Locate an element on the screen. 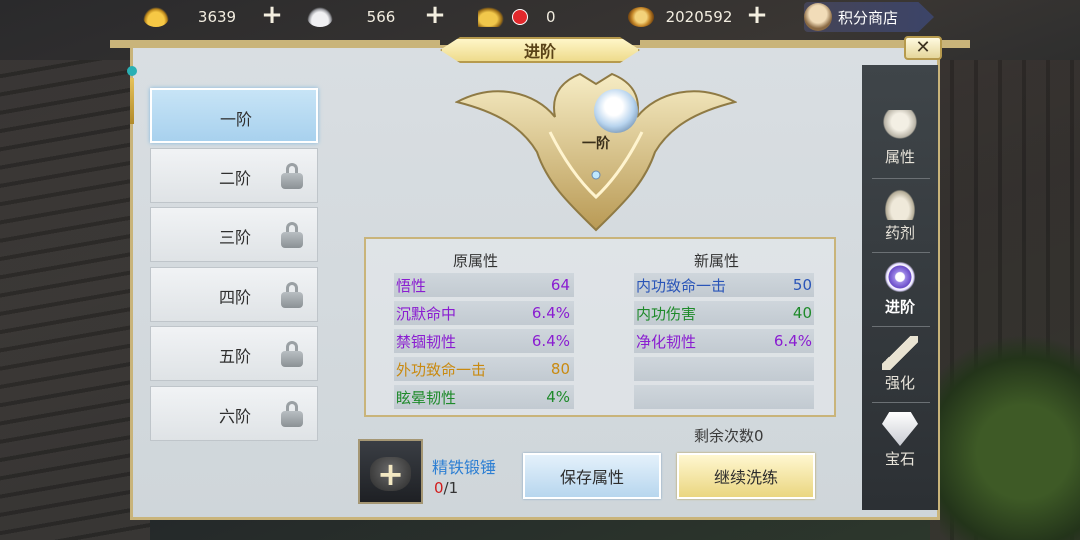 The image size is (1080, 540). shop-label: 积分商店 is located at coordinates (868, 17).